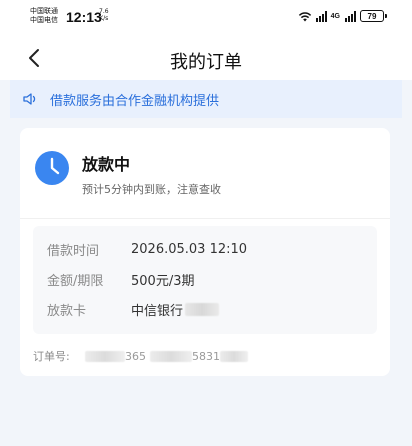 The width and height of the screenshot is (412, 446). Describe the element at coordinates (135, 101) in the screenshot. I see `notice-text: 借款服务由合作金融机构提供` at that location.